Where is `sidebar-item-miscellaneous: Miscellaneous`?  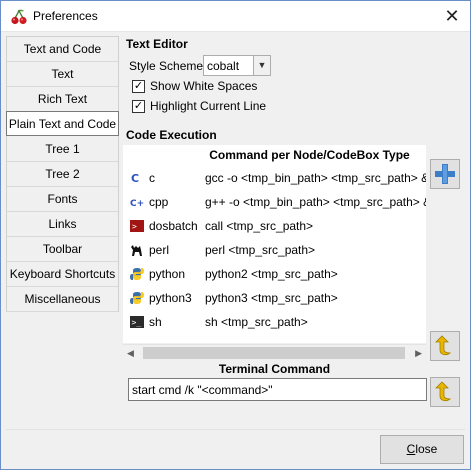 sidebar-item-miscellaneous: Miscellaneous is located at coordinates (62, 299).